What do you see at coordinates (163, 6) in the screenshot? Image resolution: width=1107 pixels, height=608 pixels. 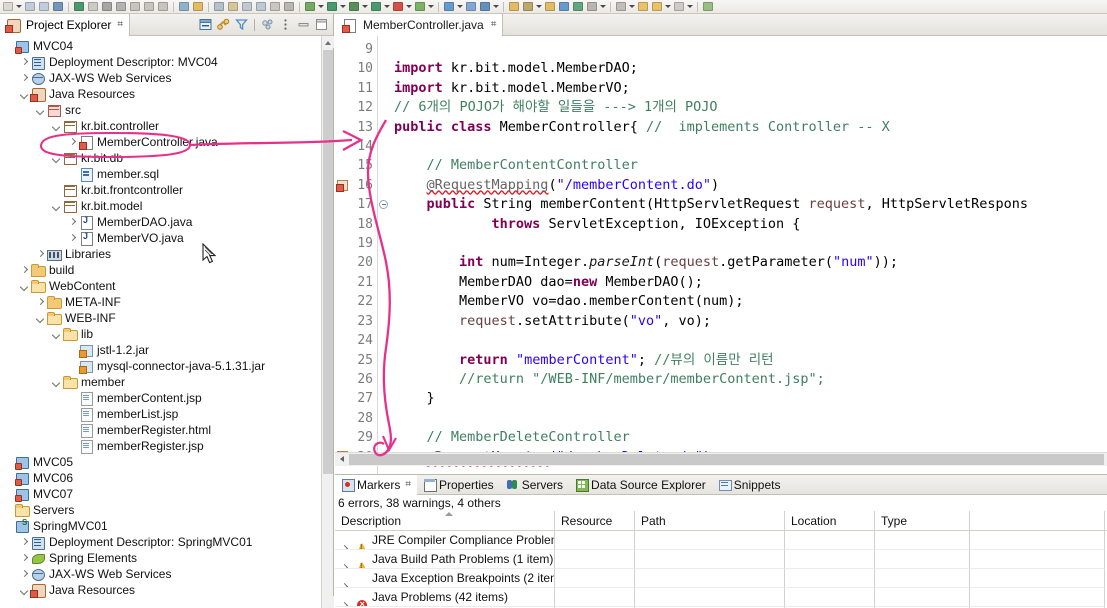 I see `step-into-icon` at bounding box center [163, 6].